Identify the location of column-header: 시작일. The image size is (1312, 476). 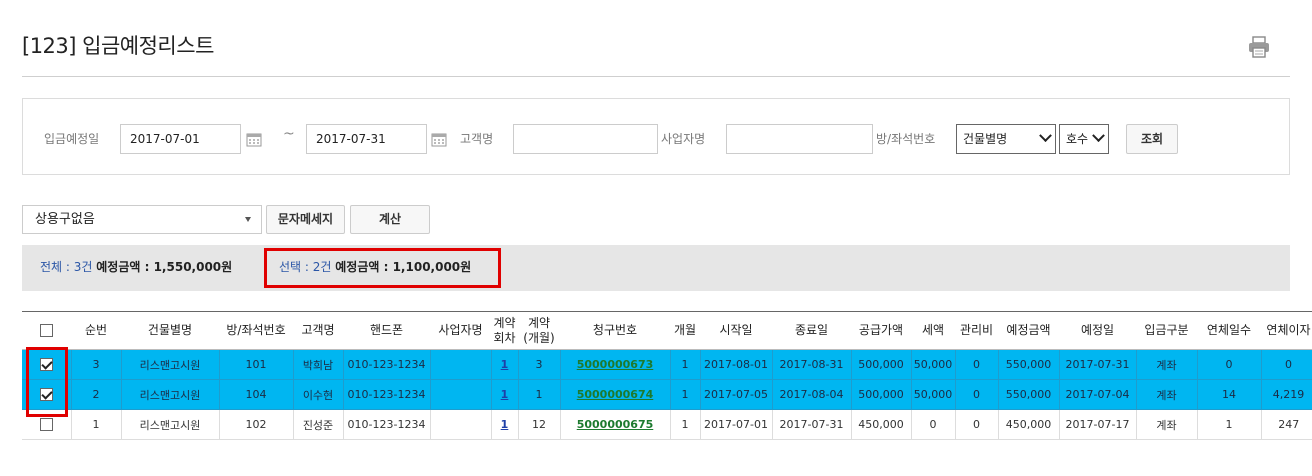
(736, 330).